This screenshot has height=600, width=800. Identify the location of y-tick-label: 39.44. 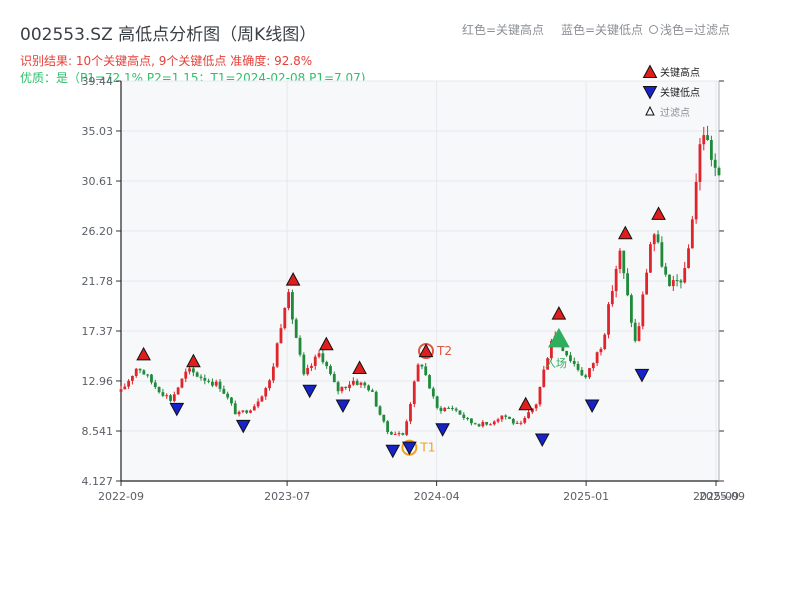
(98, 81).